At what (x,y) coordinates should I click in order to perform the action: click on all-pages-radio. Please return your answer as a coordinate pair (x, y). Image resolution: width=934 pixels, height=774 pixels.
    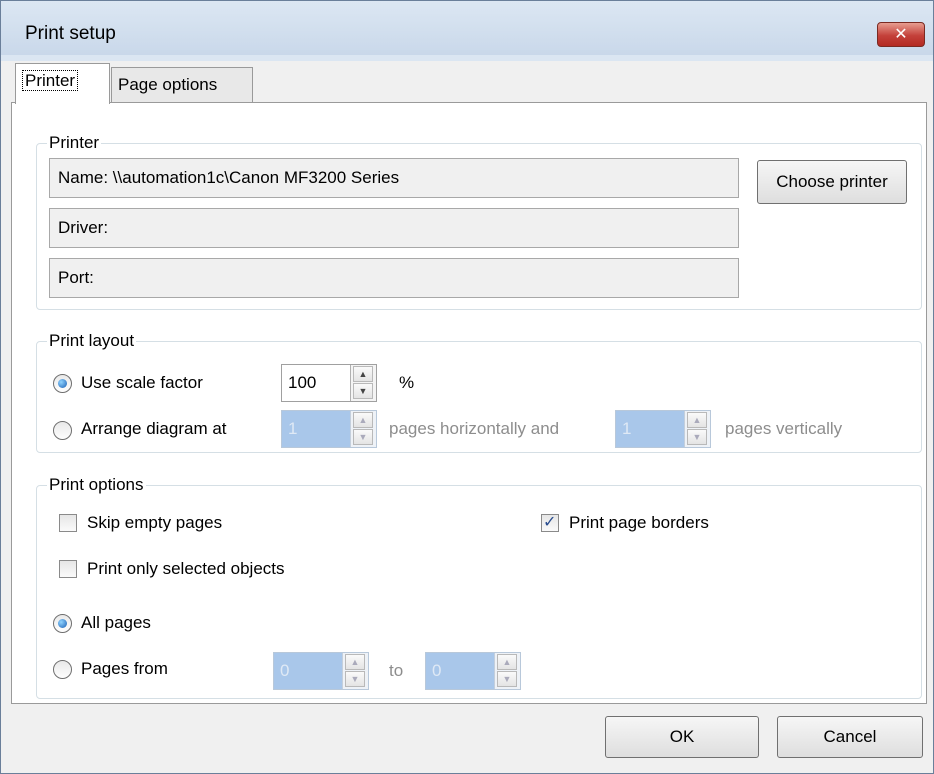
    Looking at the image, I should click on (62, 623).